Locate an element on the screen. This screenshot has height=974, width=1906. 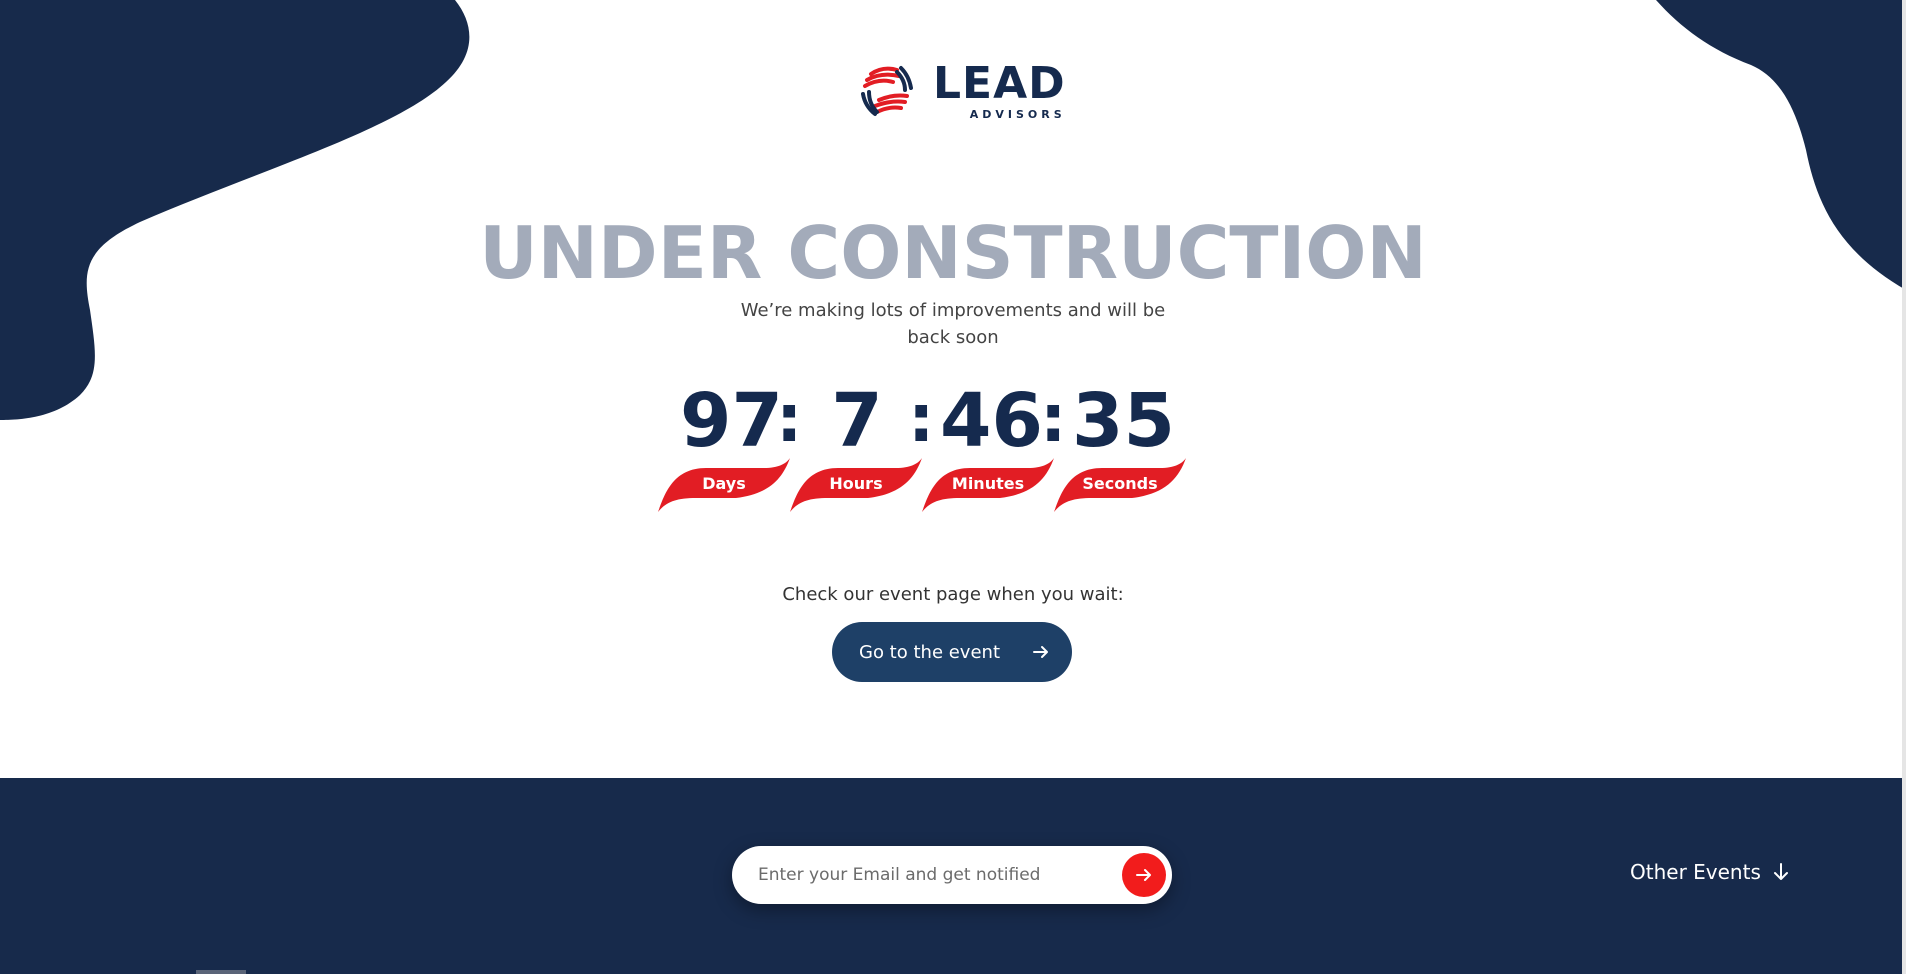
email-submit-button is located at coordinates (1144, 875).